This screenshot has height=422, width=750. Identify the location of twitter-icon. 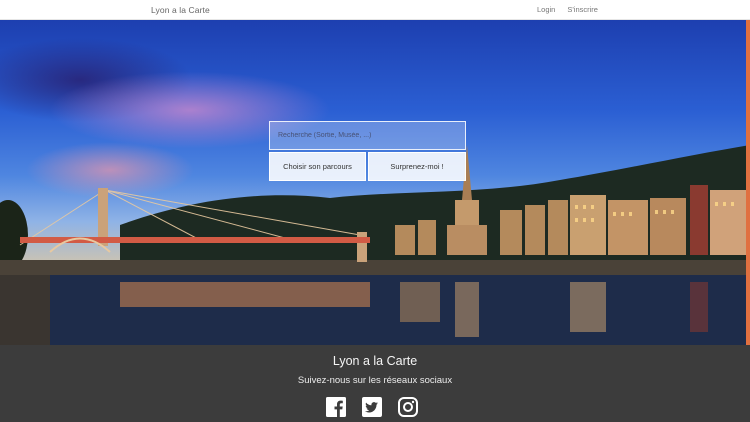
(372, 407).